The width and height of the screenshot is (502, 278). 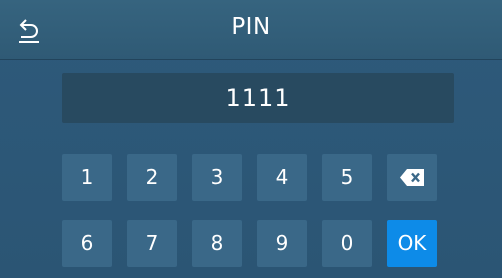 What do you see at coordinates (282, 243) in the screenshot?
I see `key-9: 9` at bounding box center [282, 243].